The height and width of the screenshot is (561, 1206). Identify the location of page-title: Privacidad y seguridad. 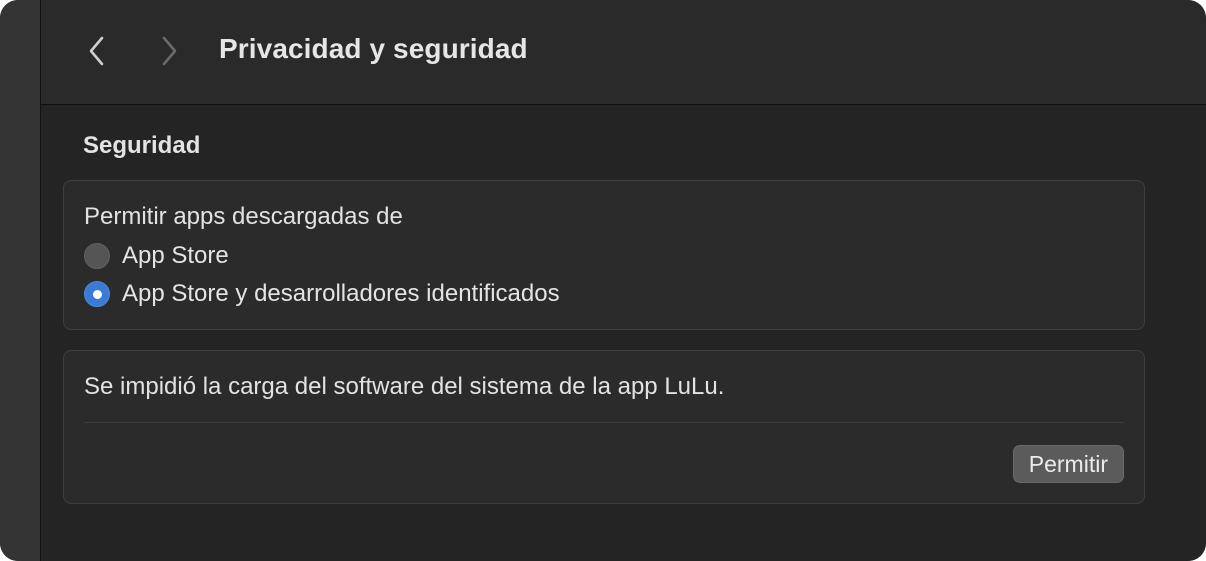
(373, 48).